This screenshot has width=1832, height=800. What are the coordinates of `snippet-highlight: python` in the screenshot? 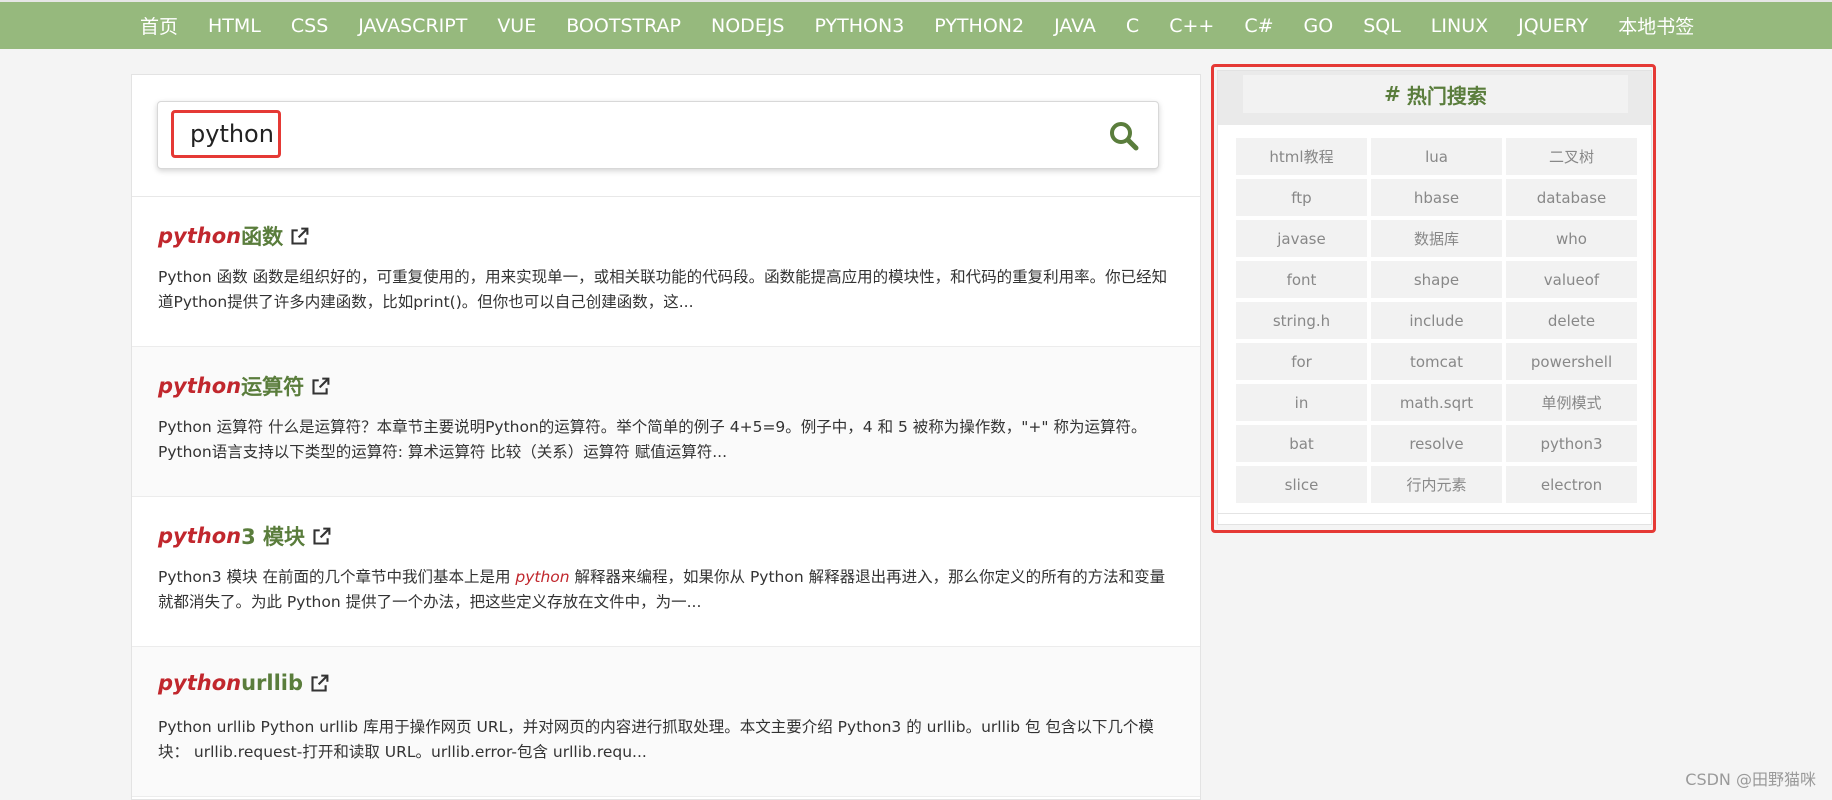 It's located at (542, 577).